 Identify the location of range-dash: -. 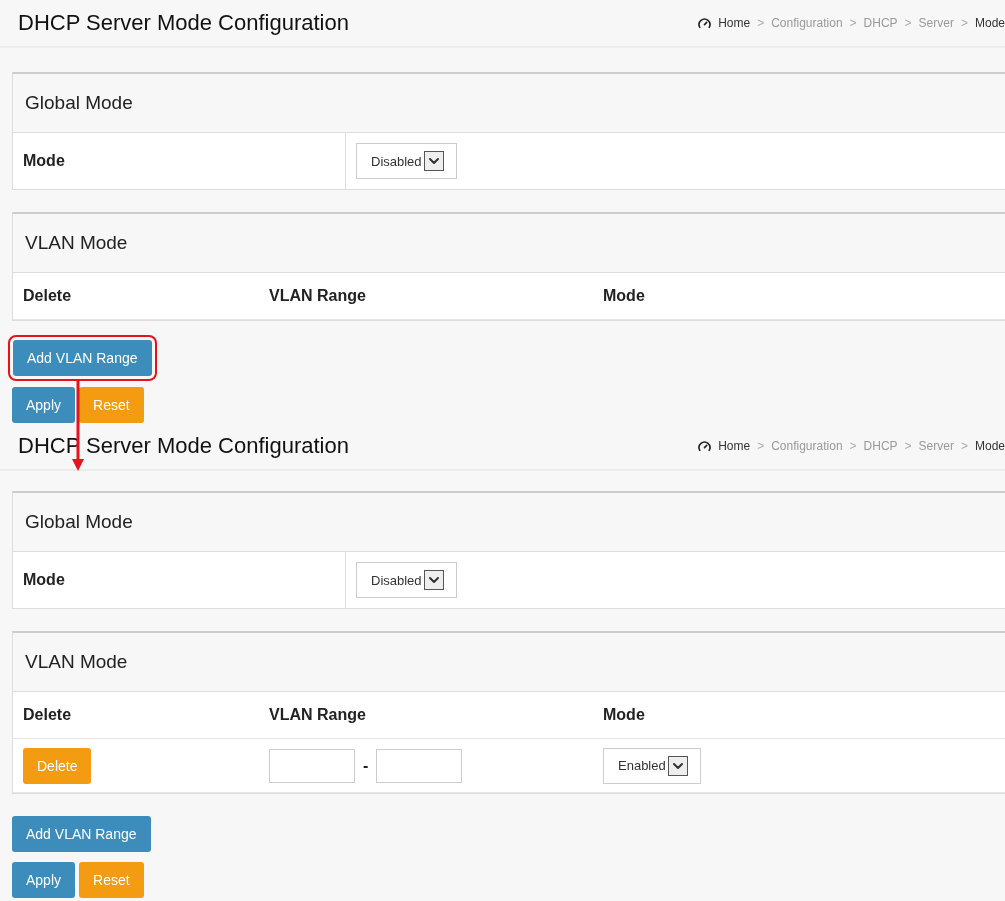
(366, 765).